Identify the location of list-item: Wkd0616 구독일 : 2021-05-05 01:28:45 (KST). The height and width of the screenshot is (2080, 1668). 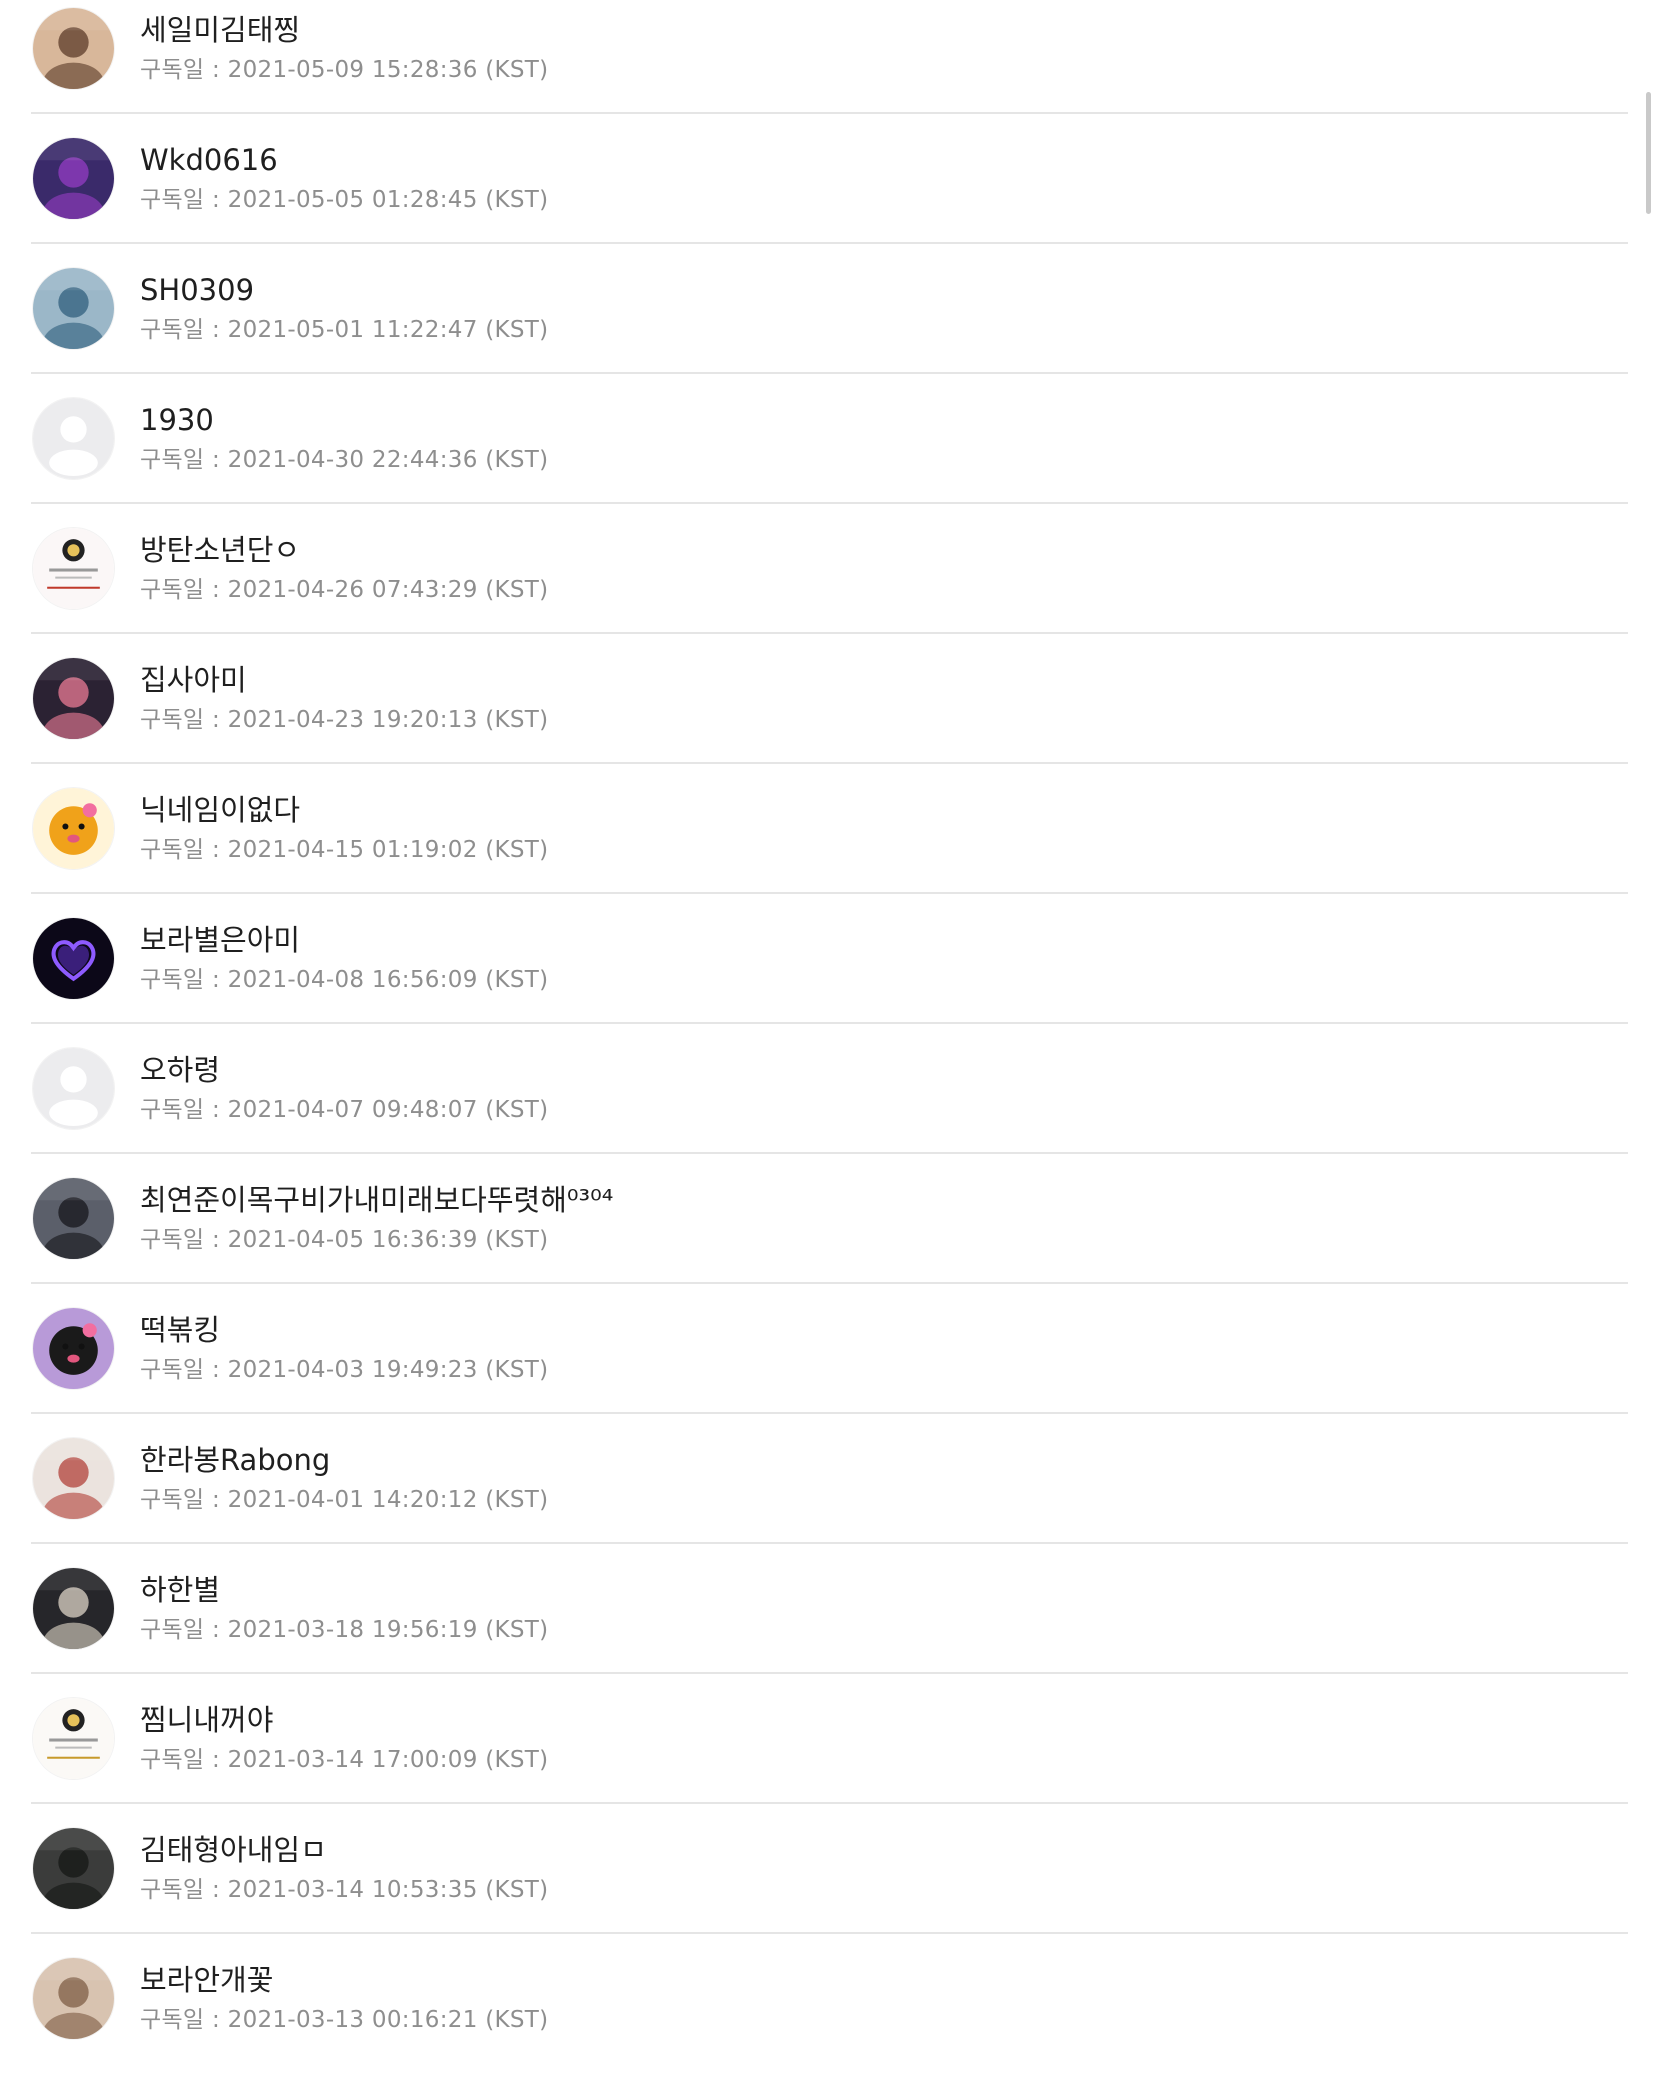
(834, 195).